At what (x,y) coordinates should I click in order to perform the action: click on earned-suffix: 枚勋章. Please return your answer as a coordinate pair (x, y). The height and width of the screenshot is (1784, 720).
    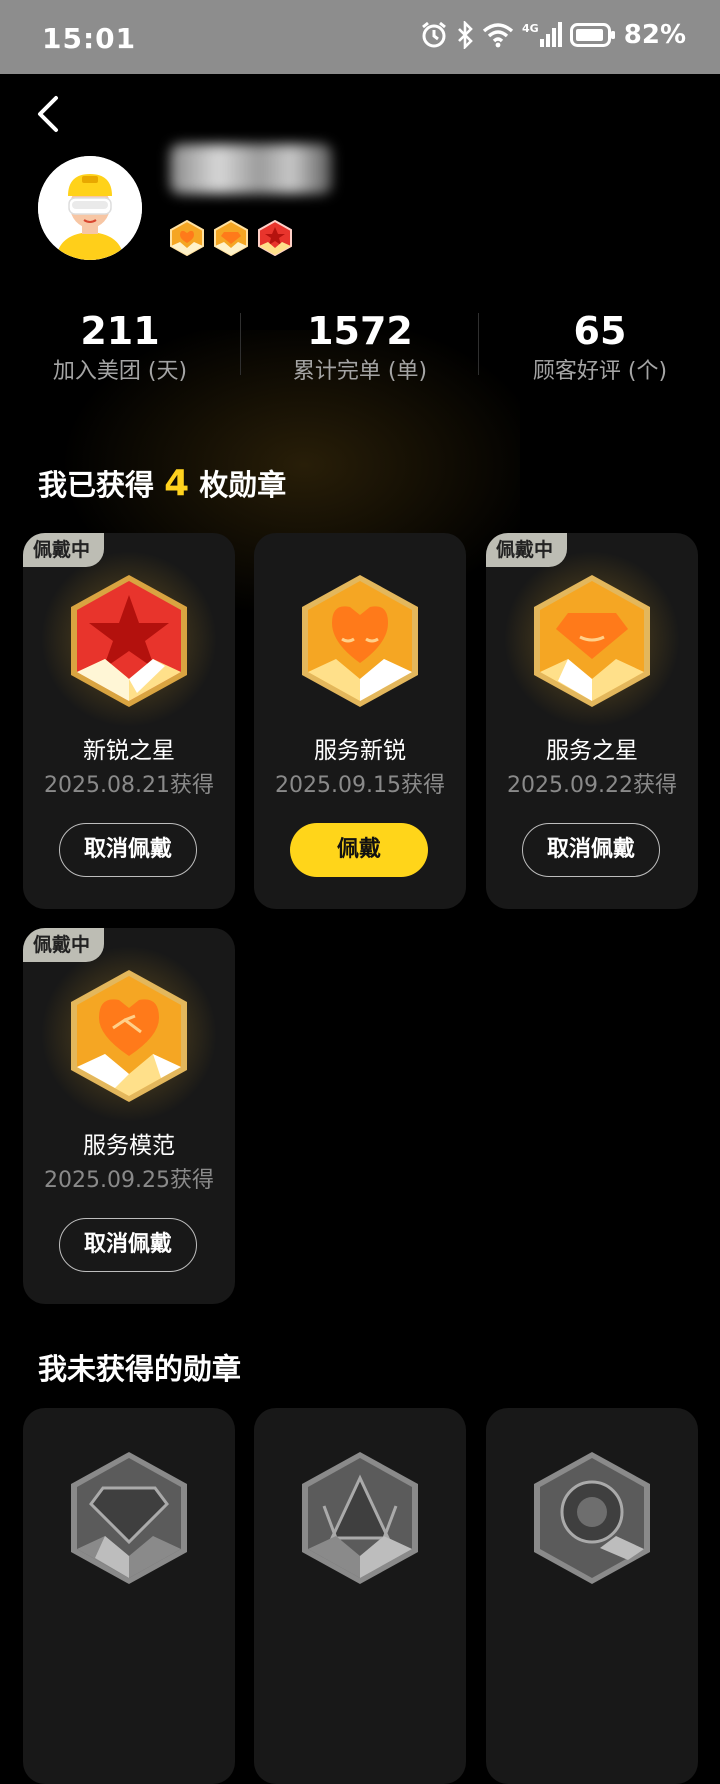
    Looking at the image, I should click on (243, 485).